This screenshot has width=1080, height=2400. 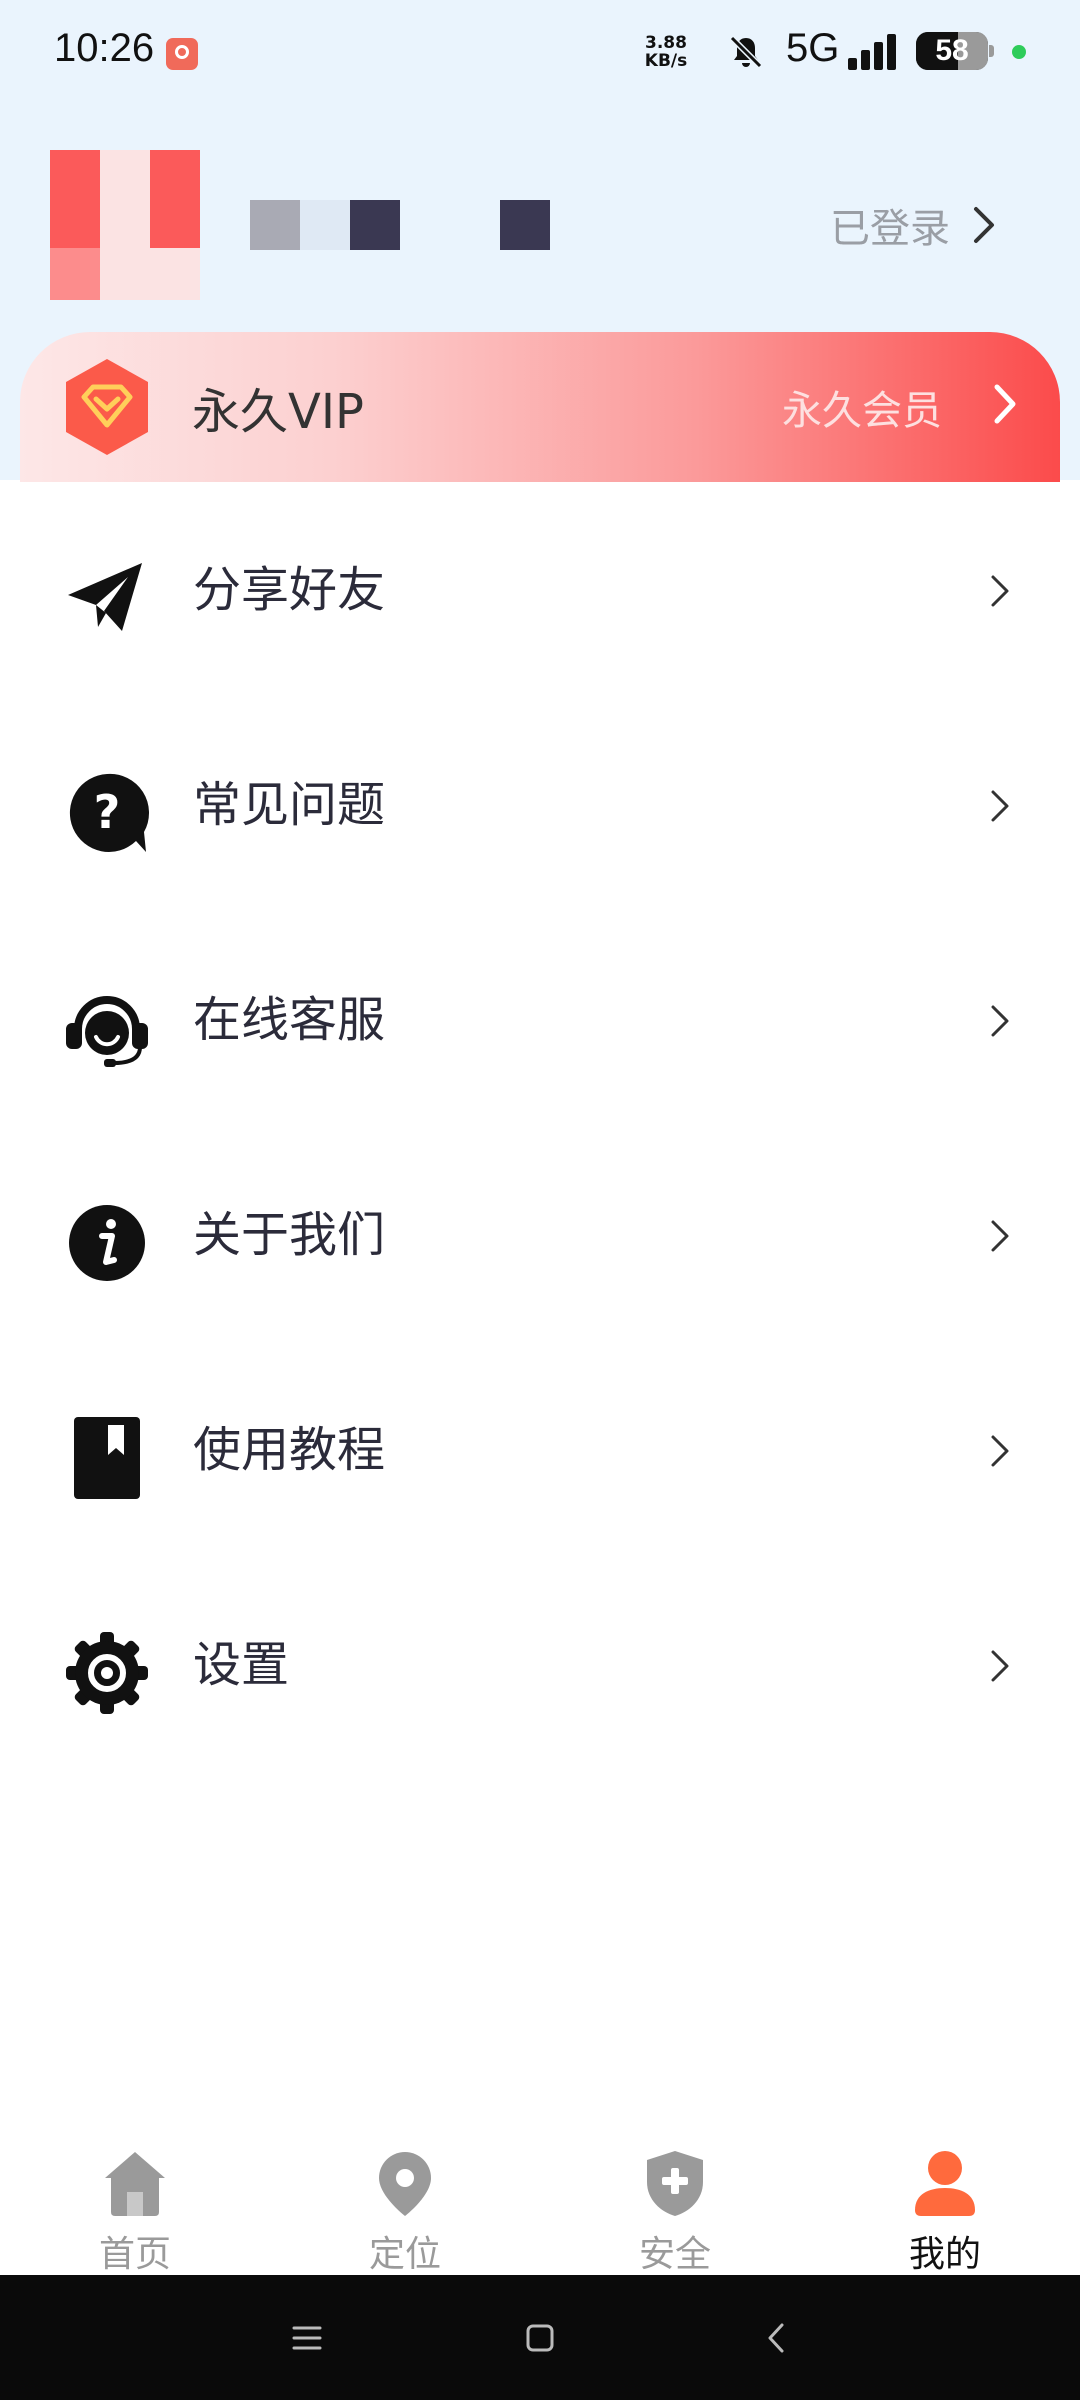 I want to click on battery-level-text: 58, so click(x=952, y=50).